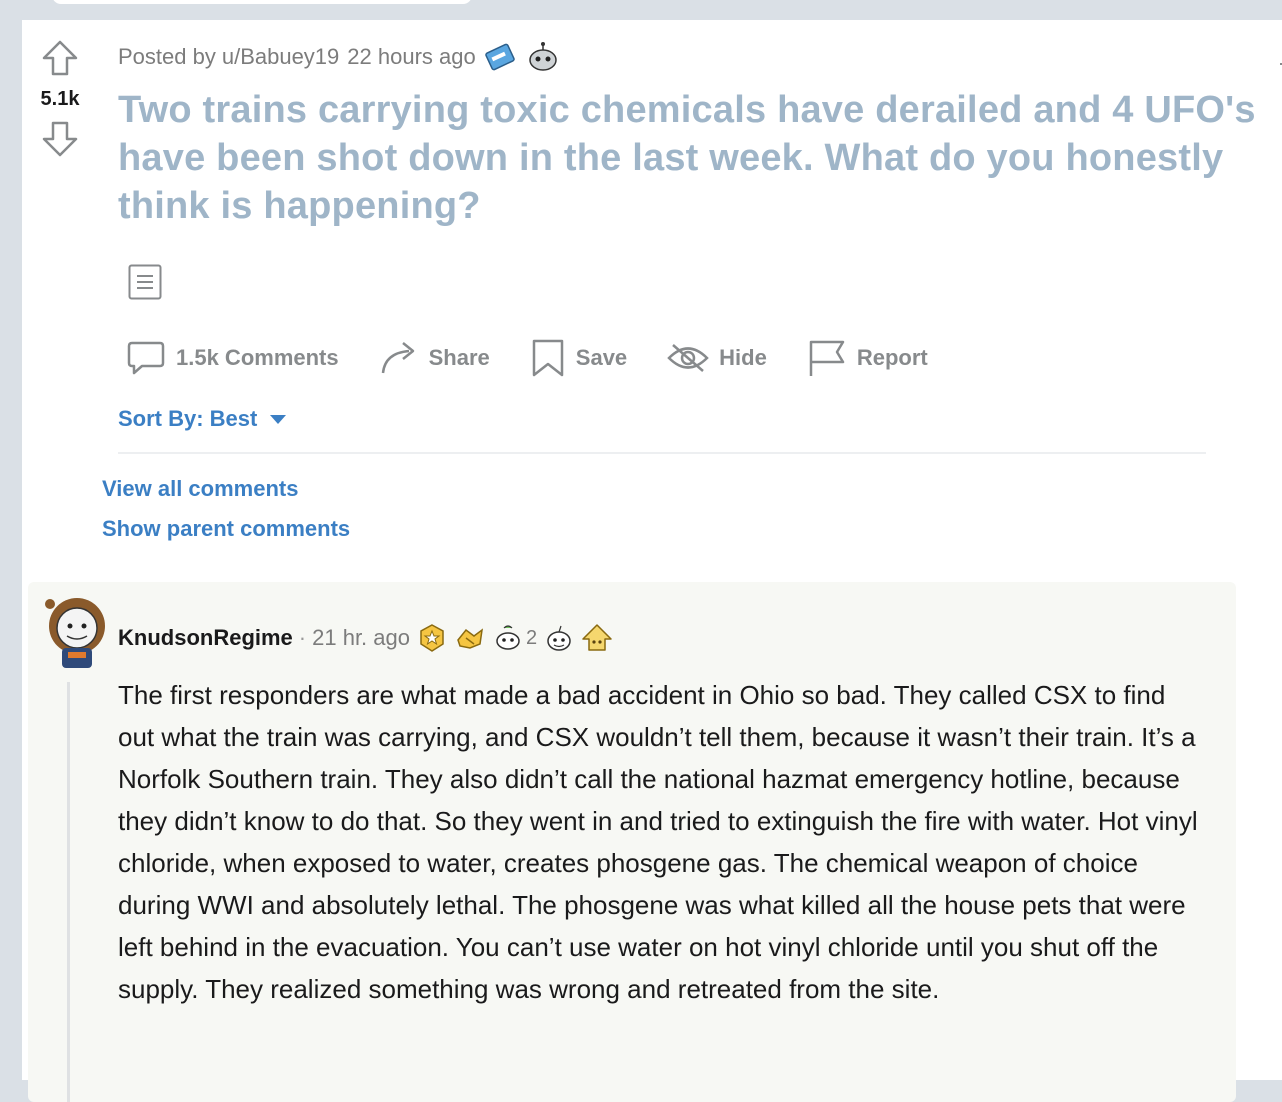 This screenshot has width=1282, height=1102. Describe the element at coordinates (542, 56) in the screenshot. I see `snoo-avatar-icon` at that location.